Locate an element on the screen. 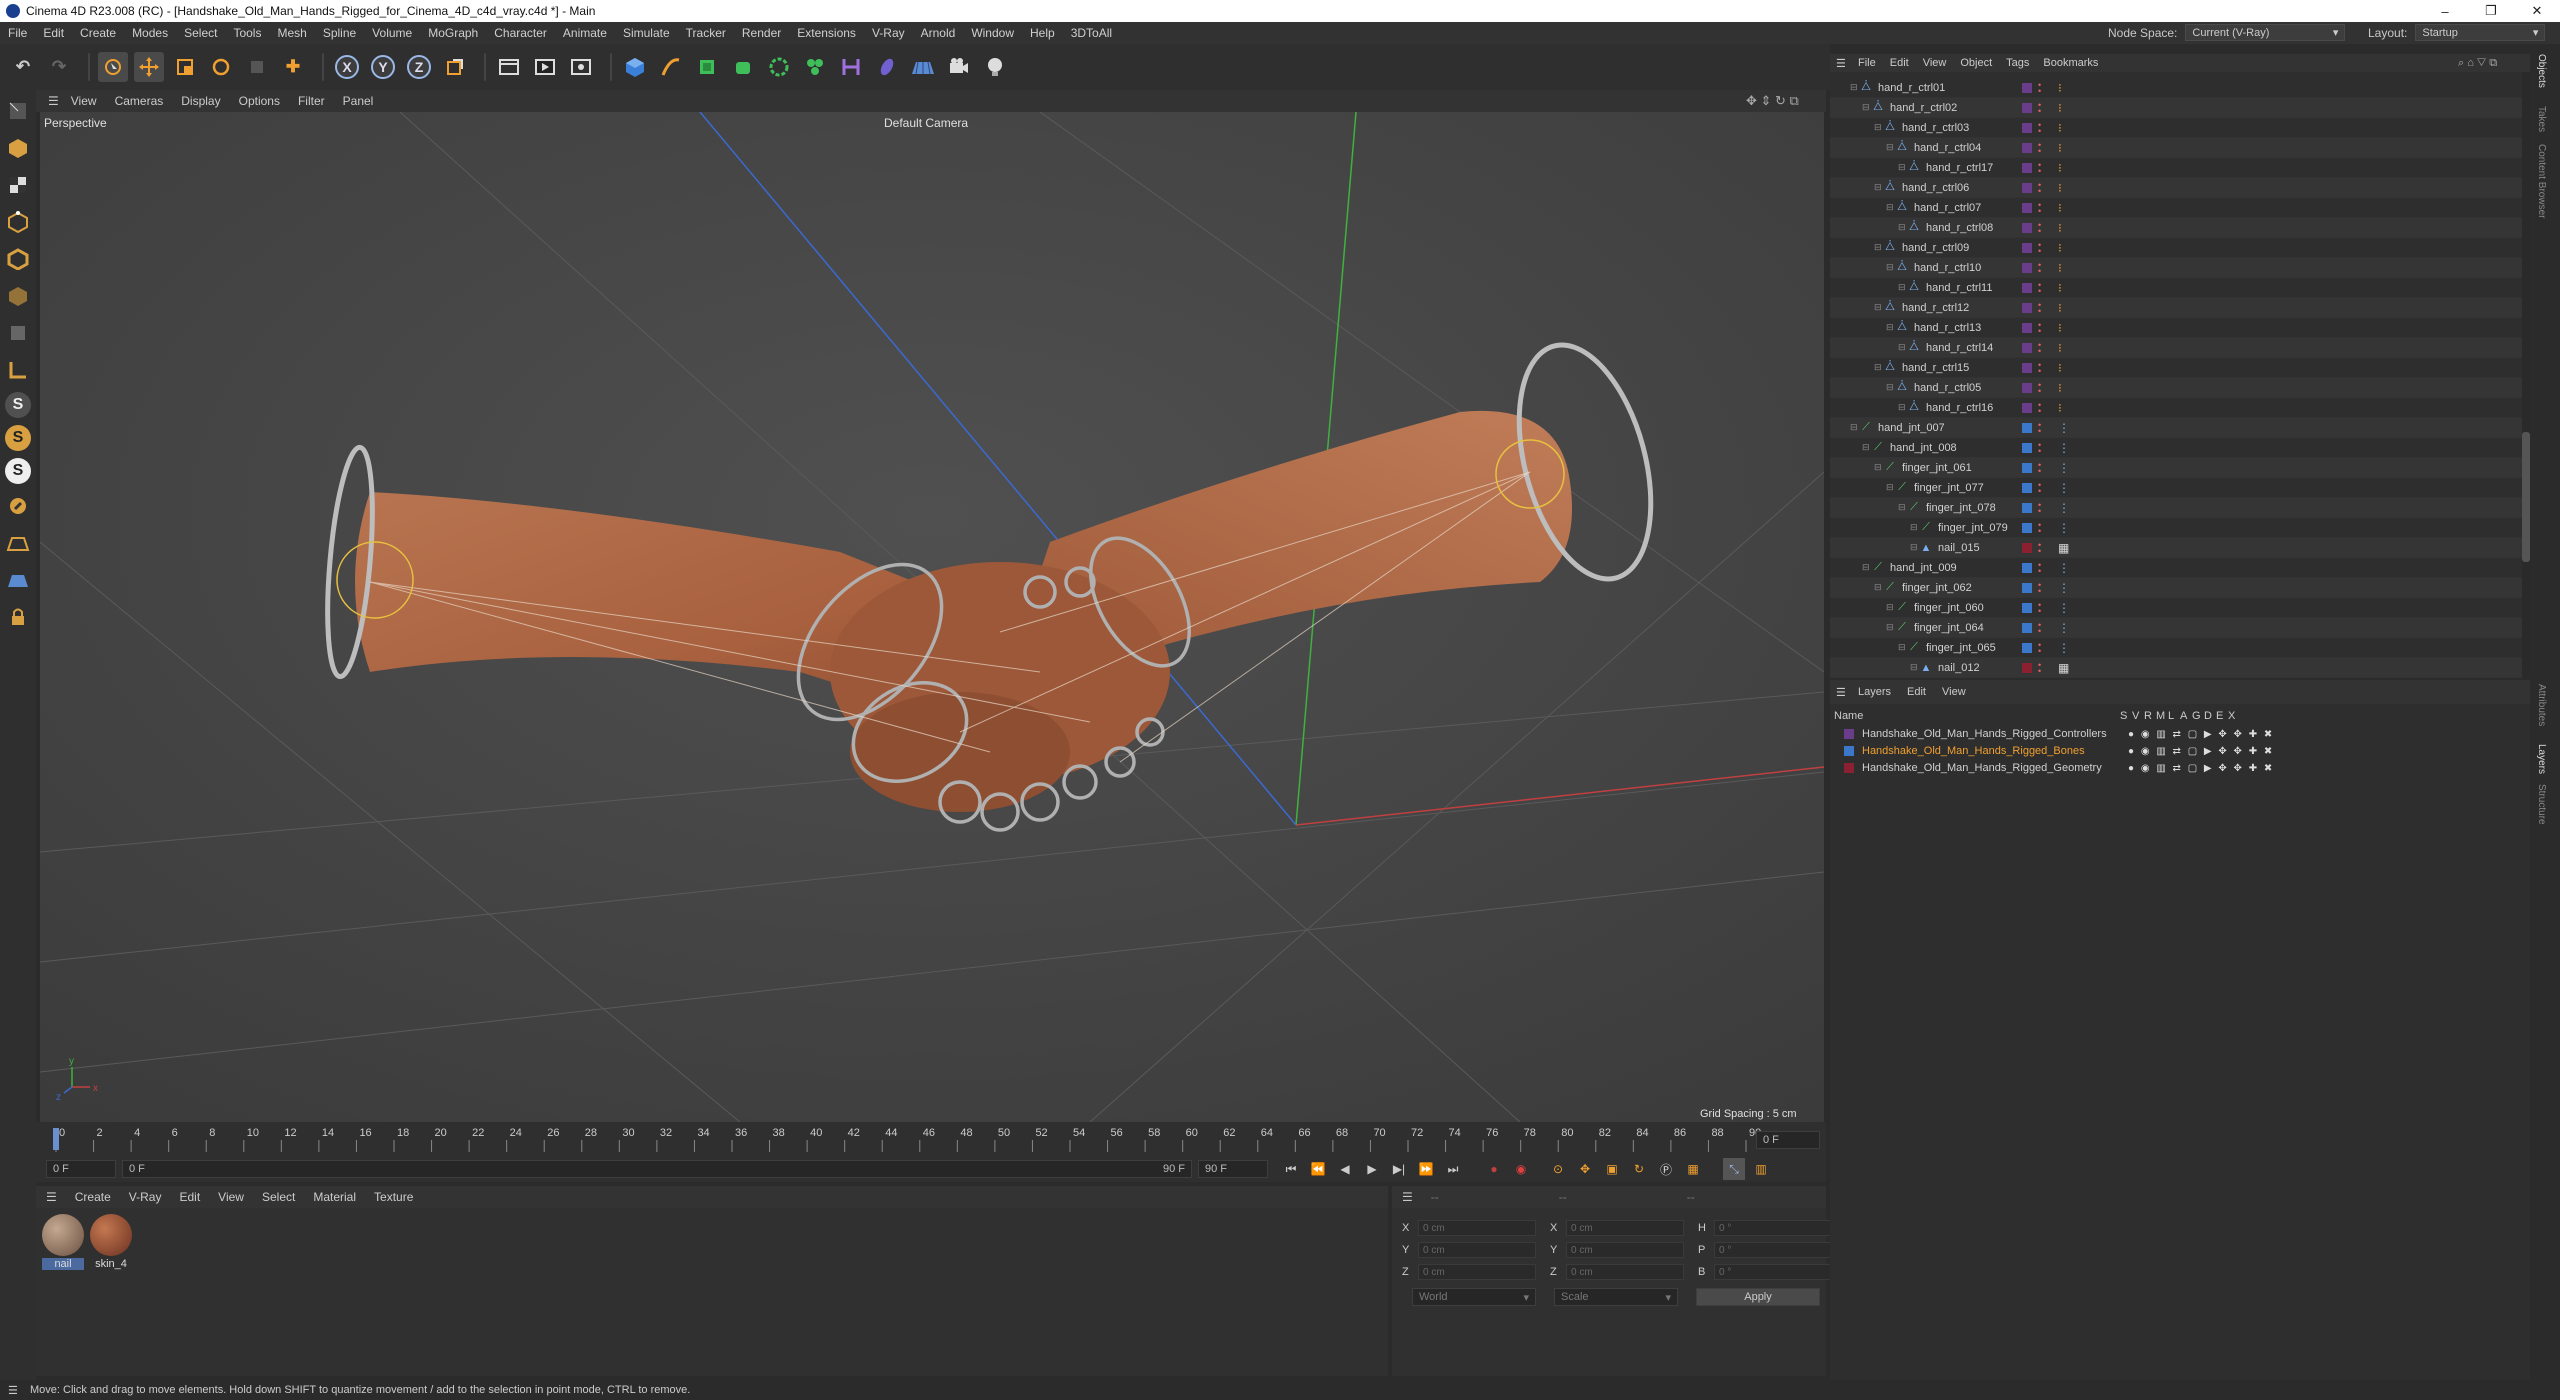 The image size is (2560, 1400). frame-range-slider: 0 F 90 F is located at coordinates (657, 1169).